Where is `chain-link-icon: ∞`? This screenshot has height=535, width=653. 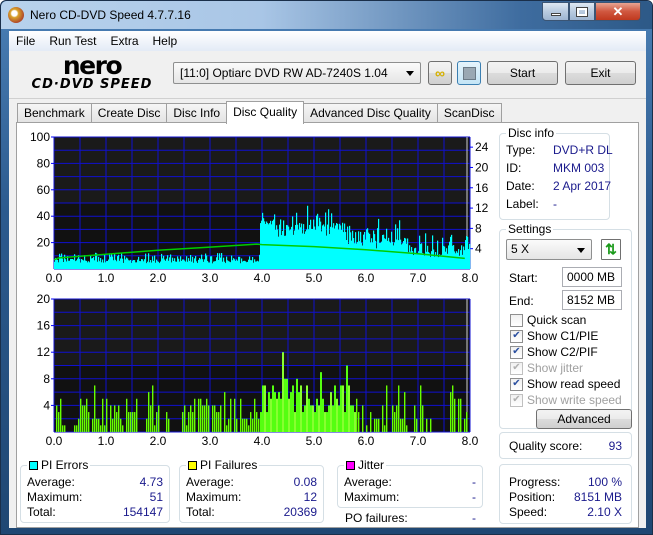 chain-link-icon: ∞ is located at coordinates (440, 73).